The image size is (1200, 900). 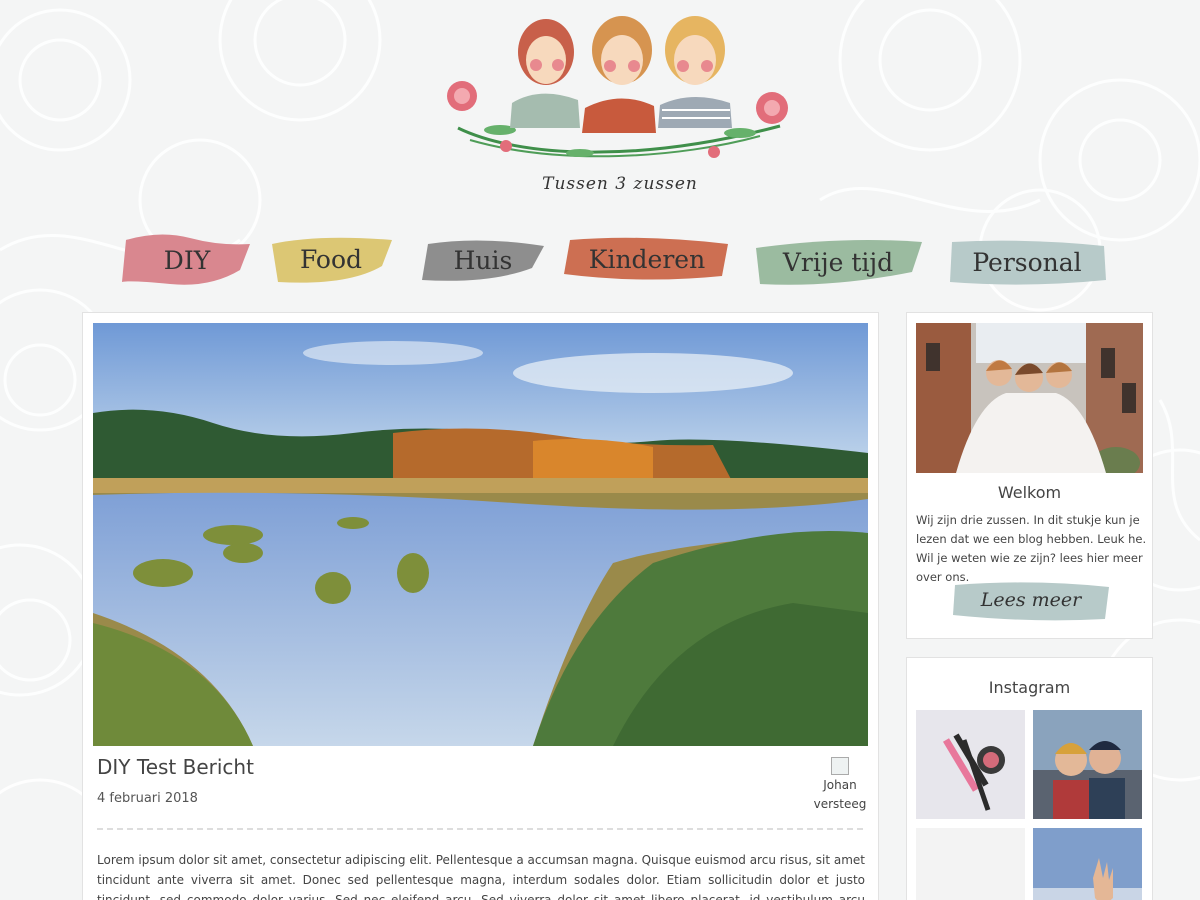 I want to click on post-author: Johan versteeg, so click(x=840, y=784).